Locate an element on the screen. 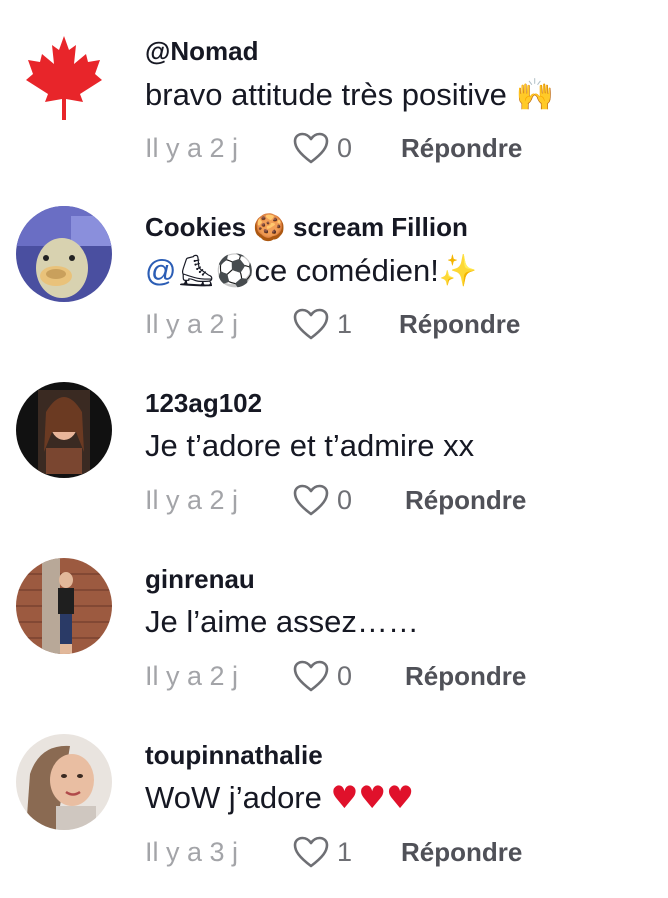  comment-body: bravo attitude très positive is located at coordinates (326, 94).